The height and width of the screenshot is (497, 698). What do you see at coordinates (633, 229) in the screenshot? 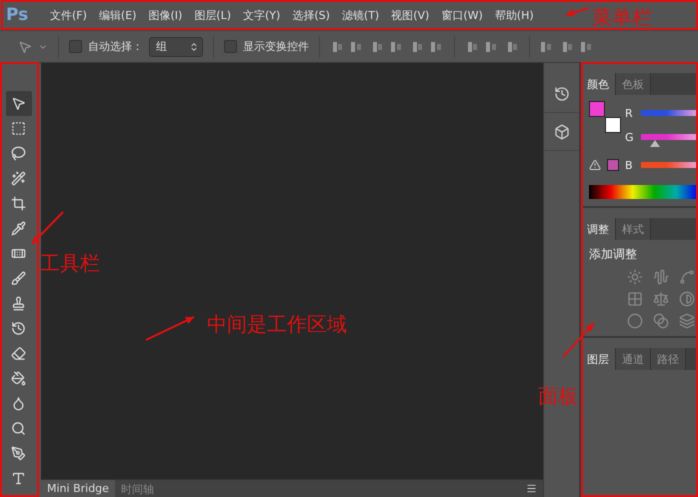
I see `panel-tab: 样式` at bounding box center [633, 229].